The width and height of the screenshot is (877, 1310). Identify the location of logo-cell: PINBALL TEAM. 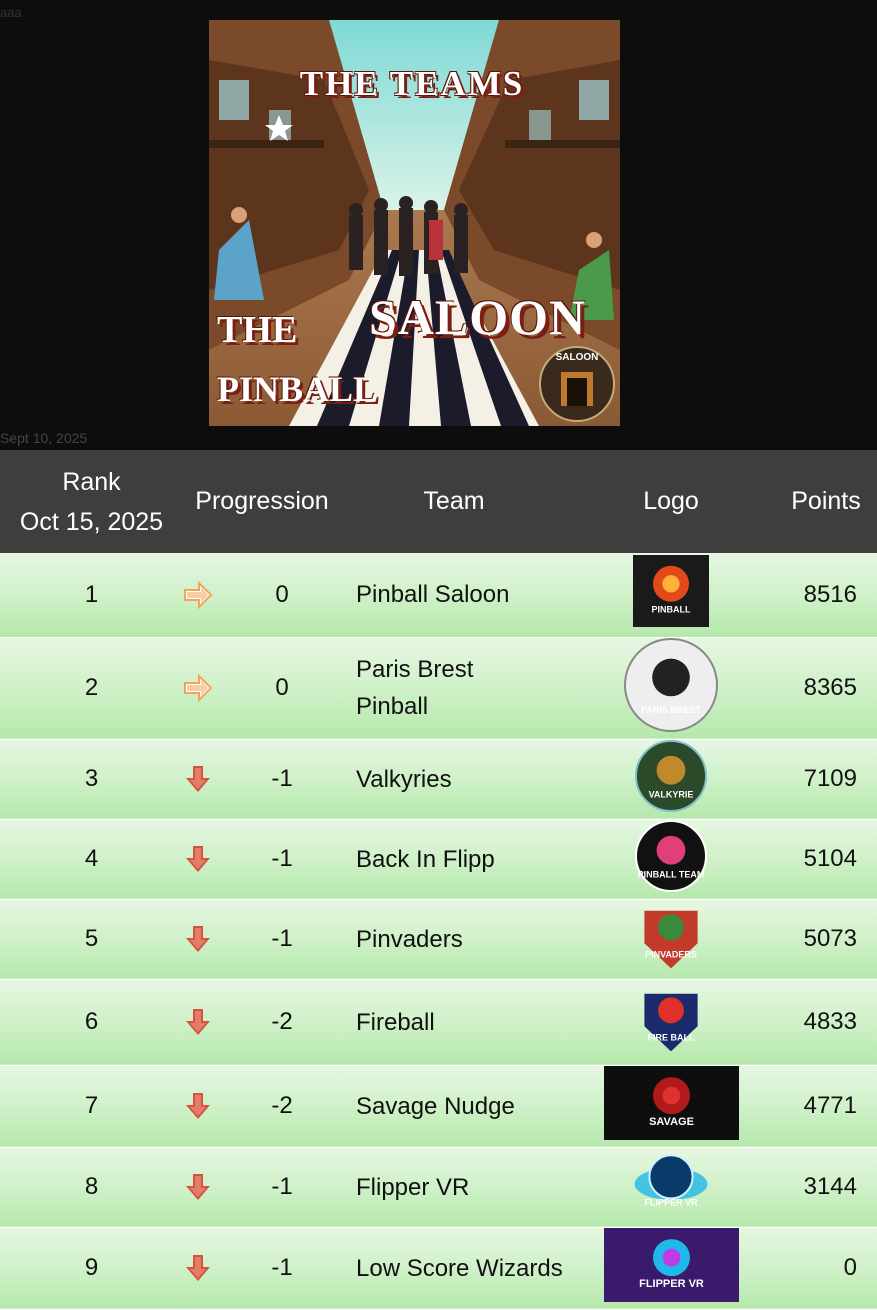
(671, 859).